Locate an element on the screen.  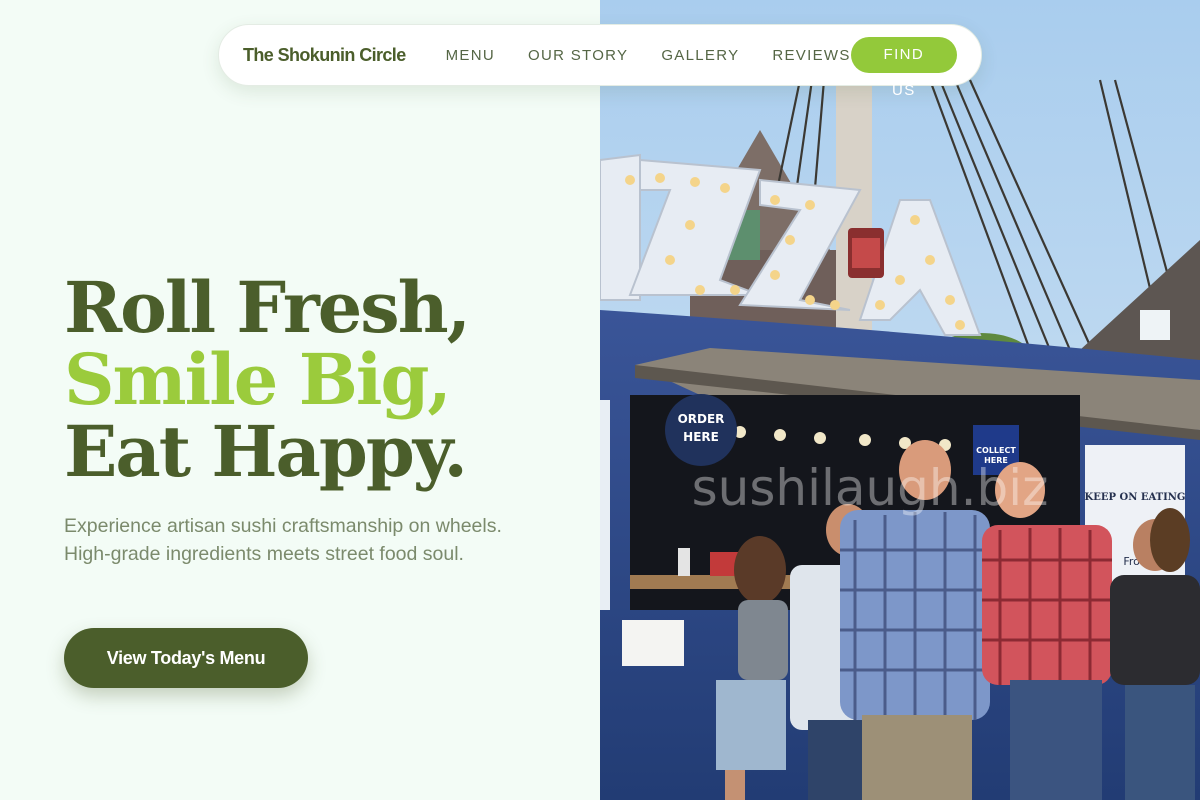
watermark-text: sushilaugh.biz is located at coordinates (870, 488).